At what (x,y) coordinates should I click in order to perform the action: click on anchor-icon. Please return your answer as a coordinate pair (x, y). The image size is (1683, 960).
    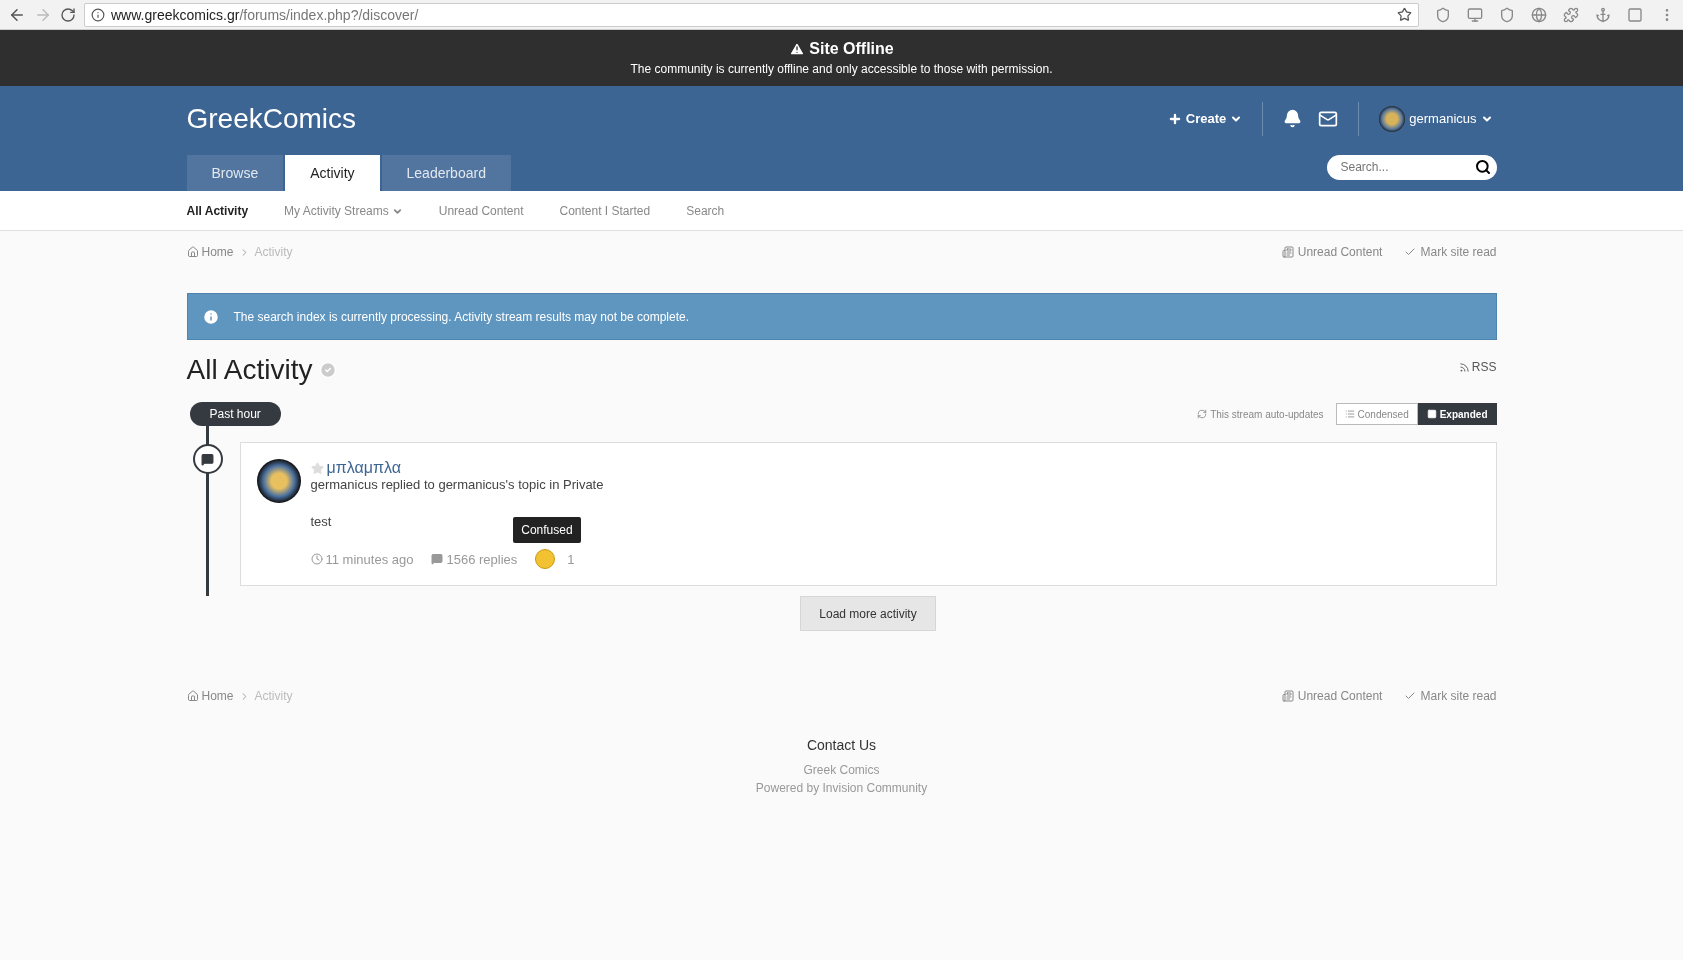
    Looking at the image, I should click on (1603, 14).